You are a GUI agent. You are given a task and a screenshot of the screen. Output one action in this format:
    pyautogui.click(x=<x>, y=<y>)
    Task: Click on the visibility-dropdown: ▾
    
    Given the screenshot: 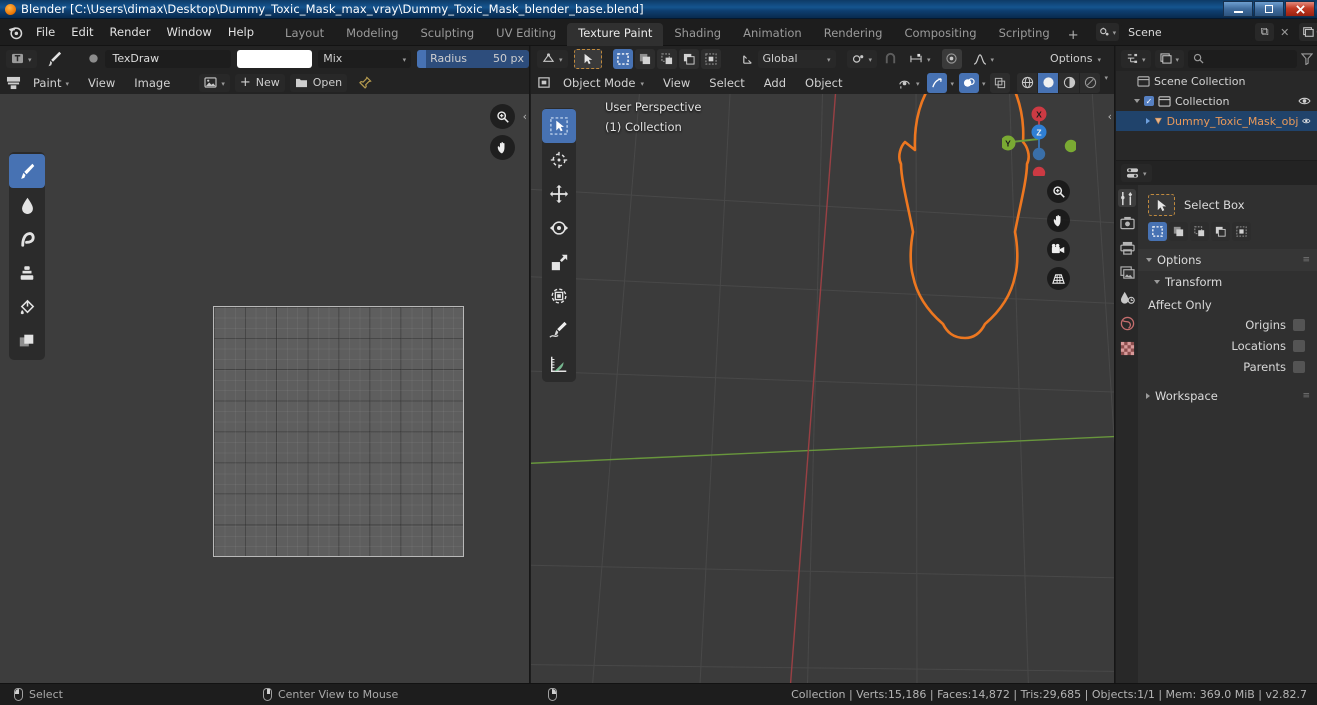 What is the action you would take?
    pyautogui.click(x=909, y=83)
    